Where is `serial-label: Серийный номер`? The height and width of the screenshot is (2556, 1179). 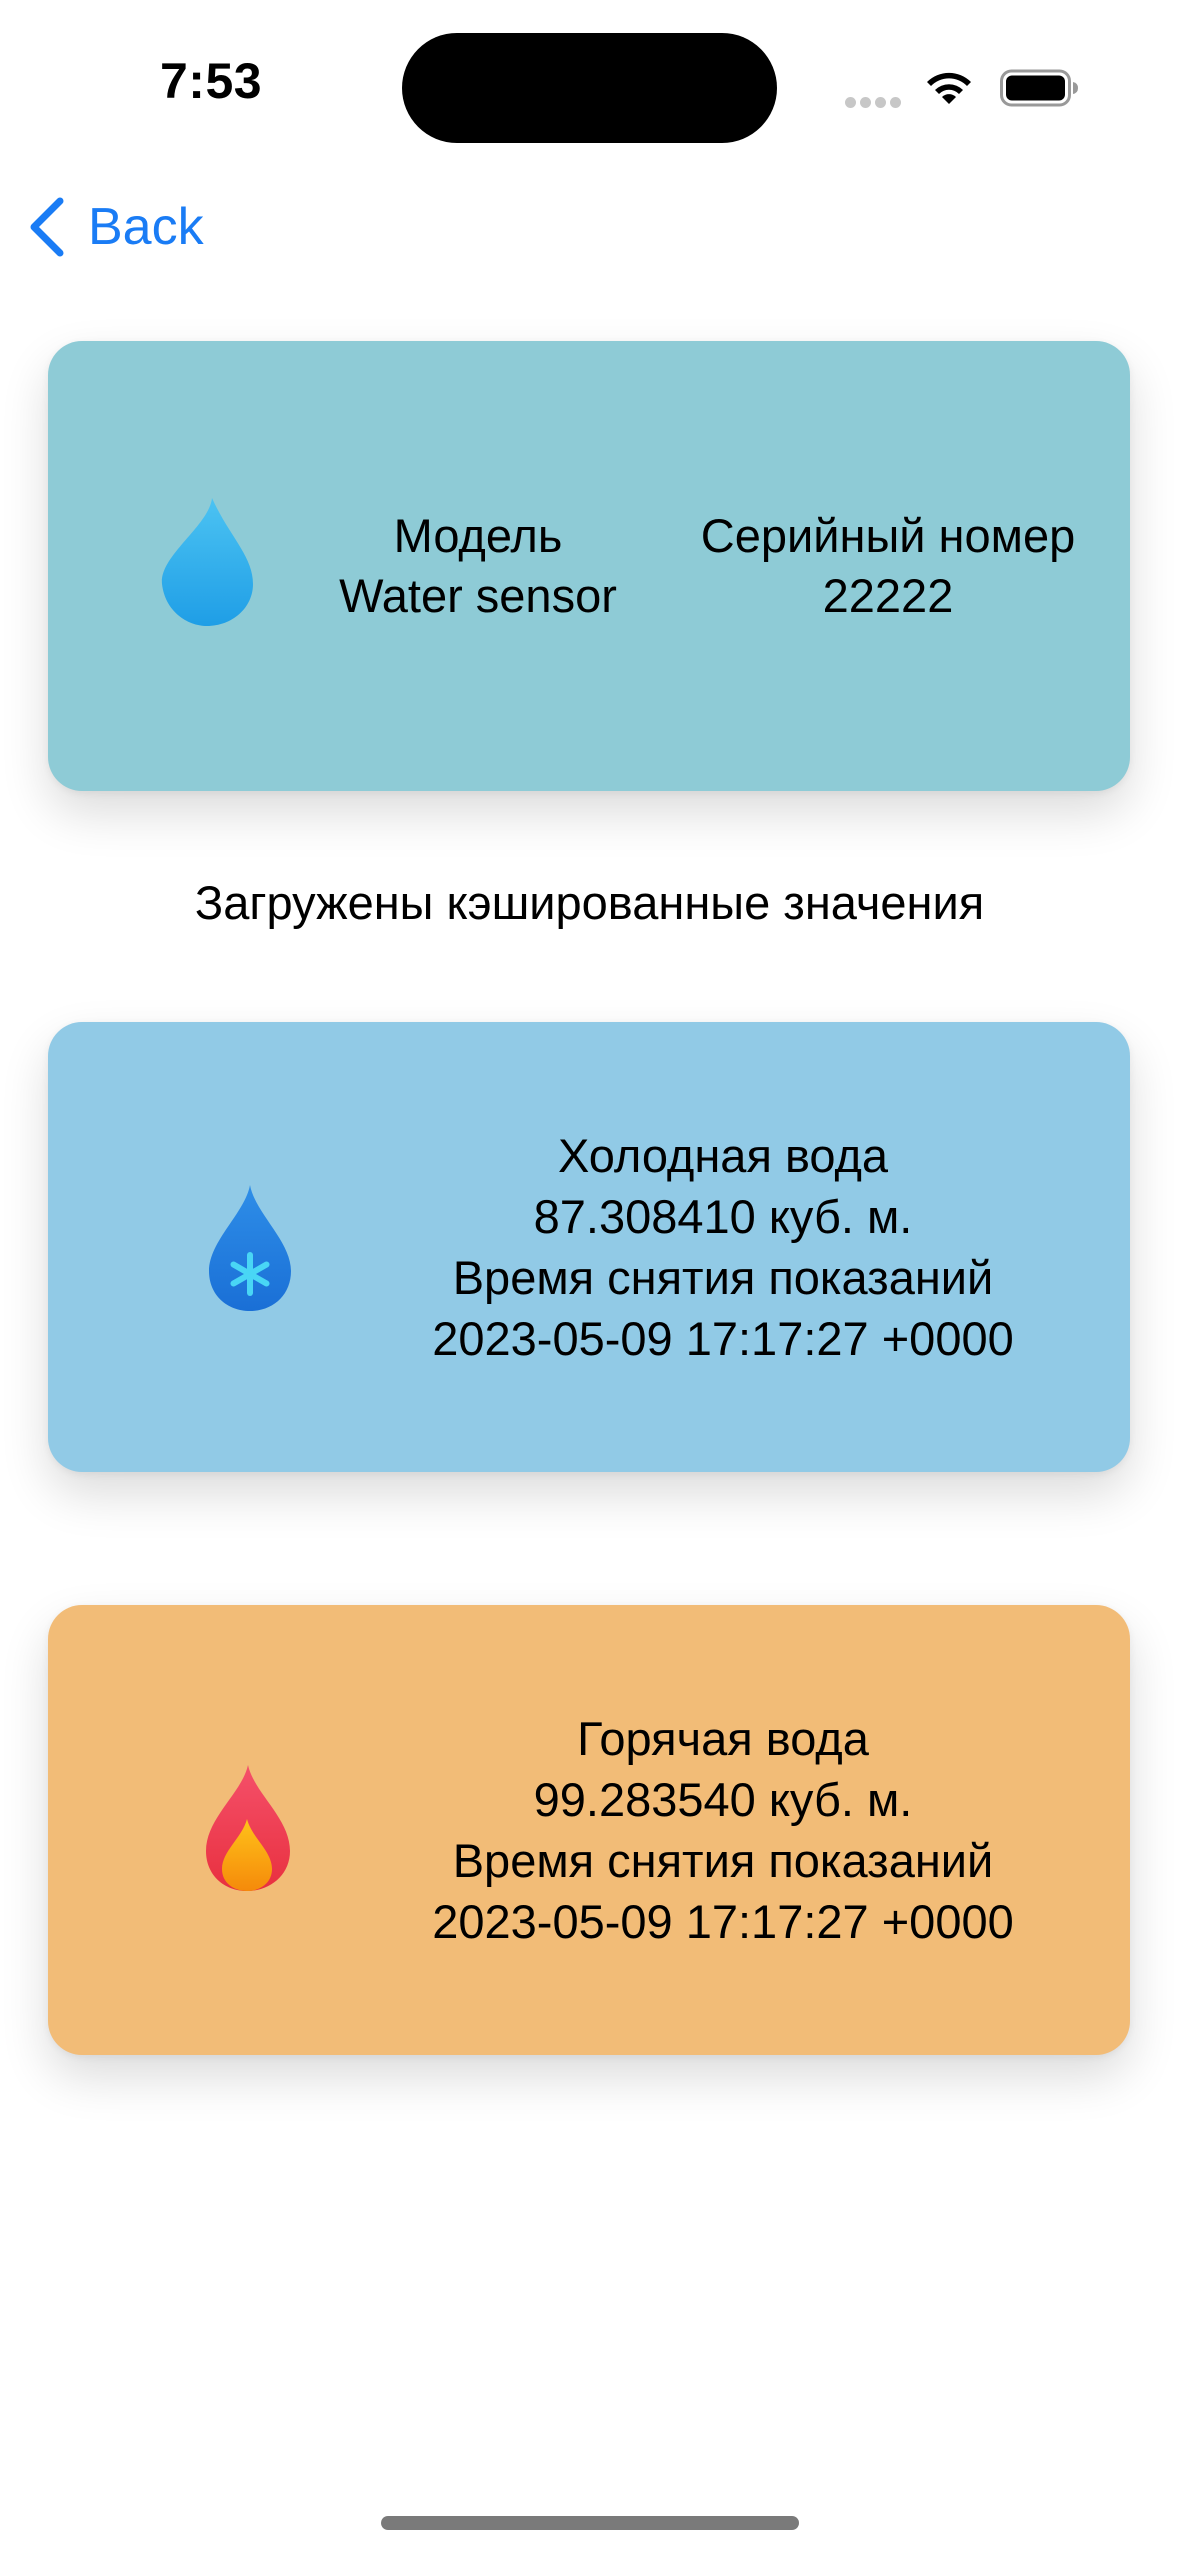
serial-label: Серийный номер is located at coordinates (888, 535).